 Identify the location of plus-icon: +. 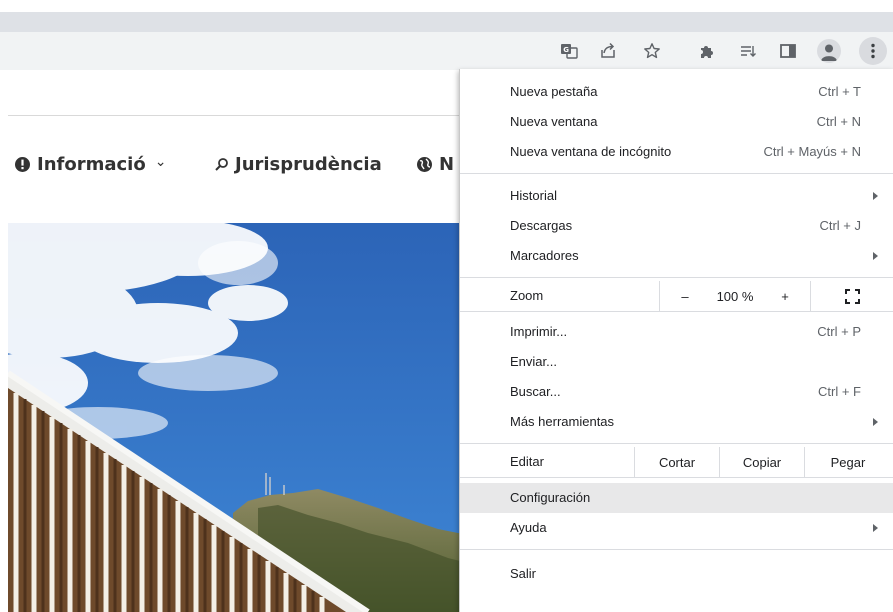
(785, 296).